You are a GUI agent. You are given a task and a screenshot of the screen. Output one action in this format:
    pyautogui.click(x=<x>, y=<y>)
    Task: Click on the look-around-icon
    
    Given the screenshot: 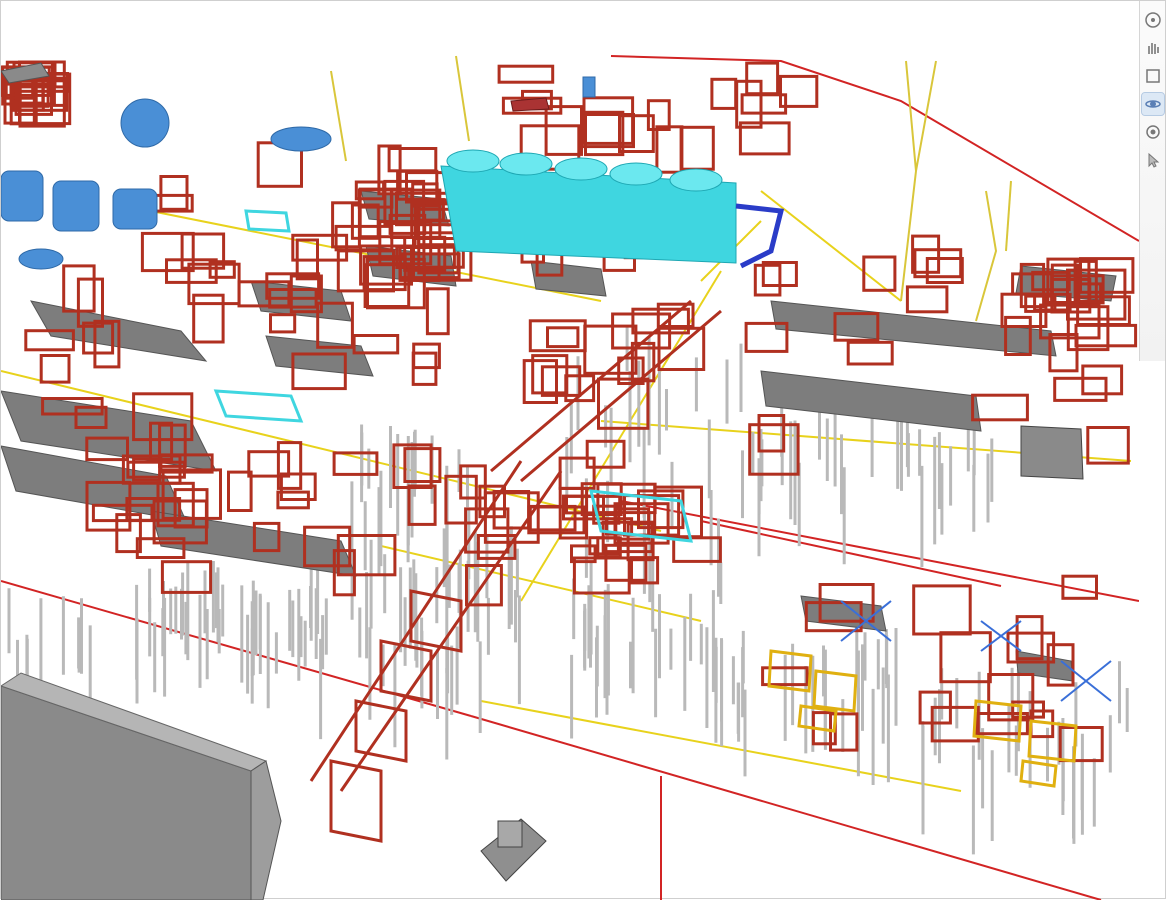 What is the action you would take?
    pyautogui.click(x=1153, y=132)
    